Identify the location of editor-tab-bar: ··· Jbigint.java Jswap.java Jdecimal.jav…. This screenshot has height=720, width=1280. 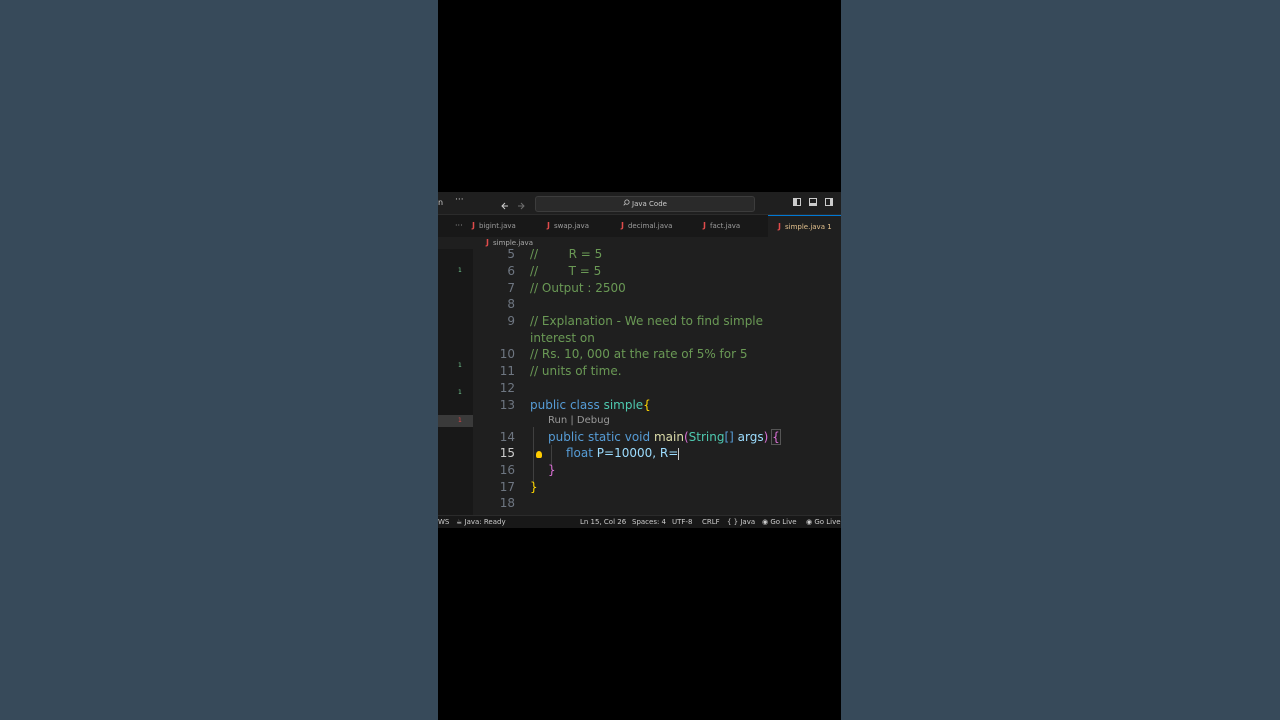
(639, 226).